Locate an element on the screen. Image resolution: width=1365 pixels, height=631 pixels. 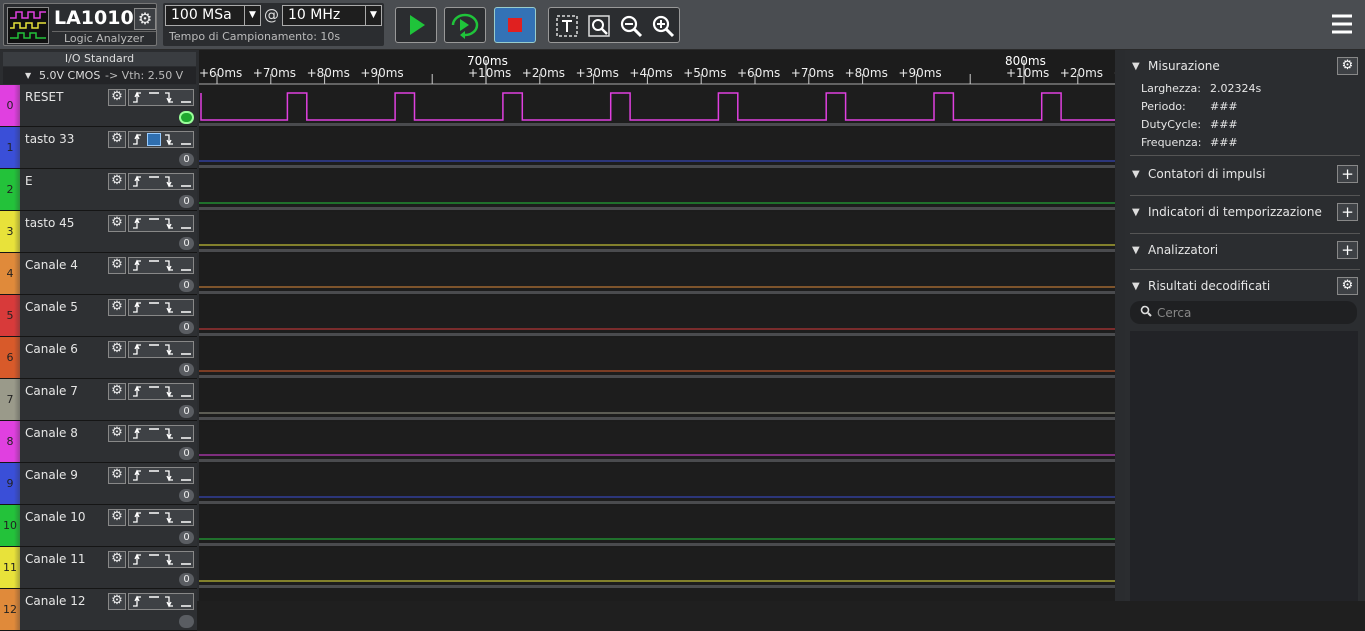
zoom-in-button is located at coordinates (663, 26).